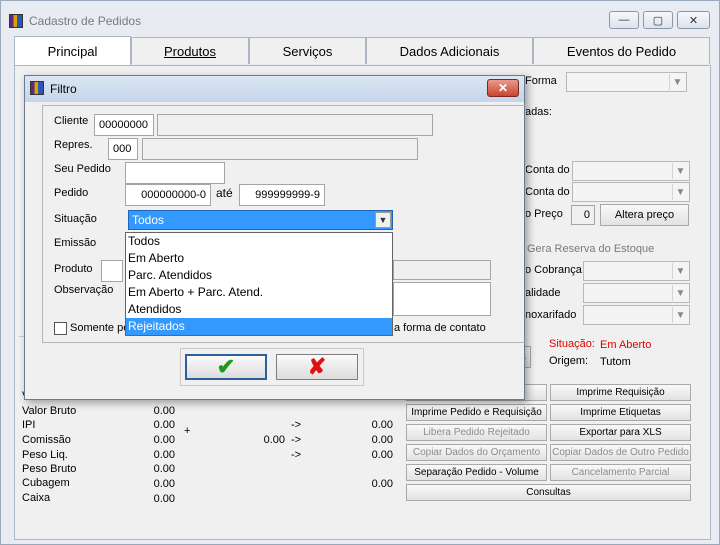 Image resolution: width=720 pixels, height=545 pixels. I want to click on close-icon: ✕, so click(503, 88).